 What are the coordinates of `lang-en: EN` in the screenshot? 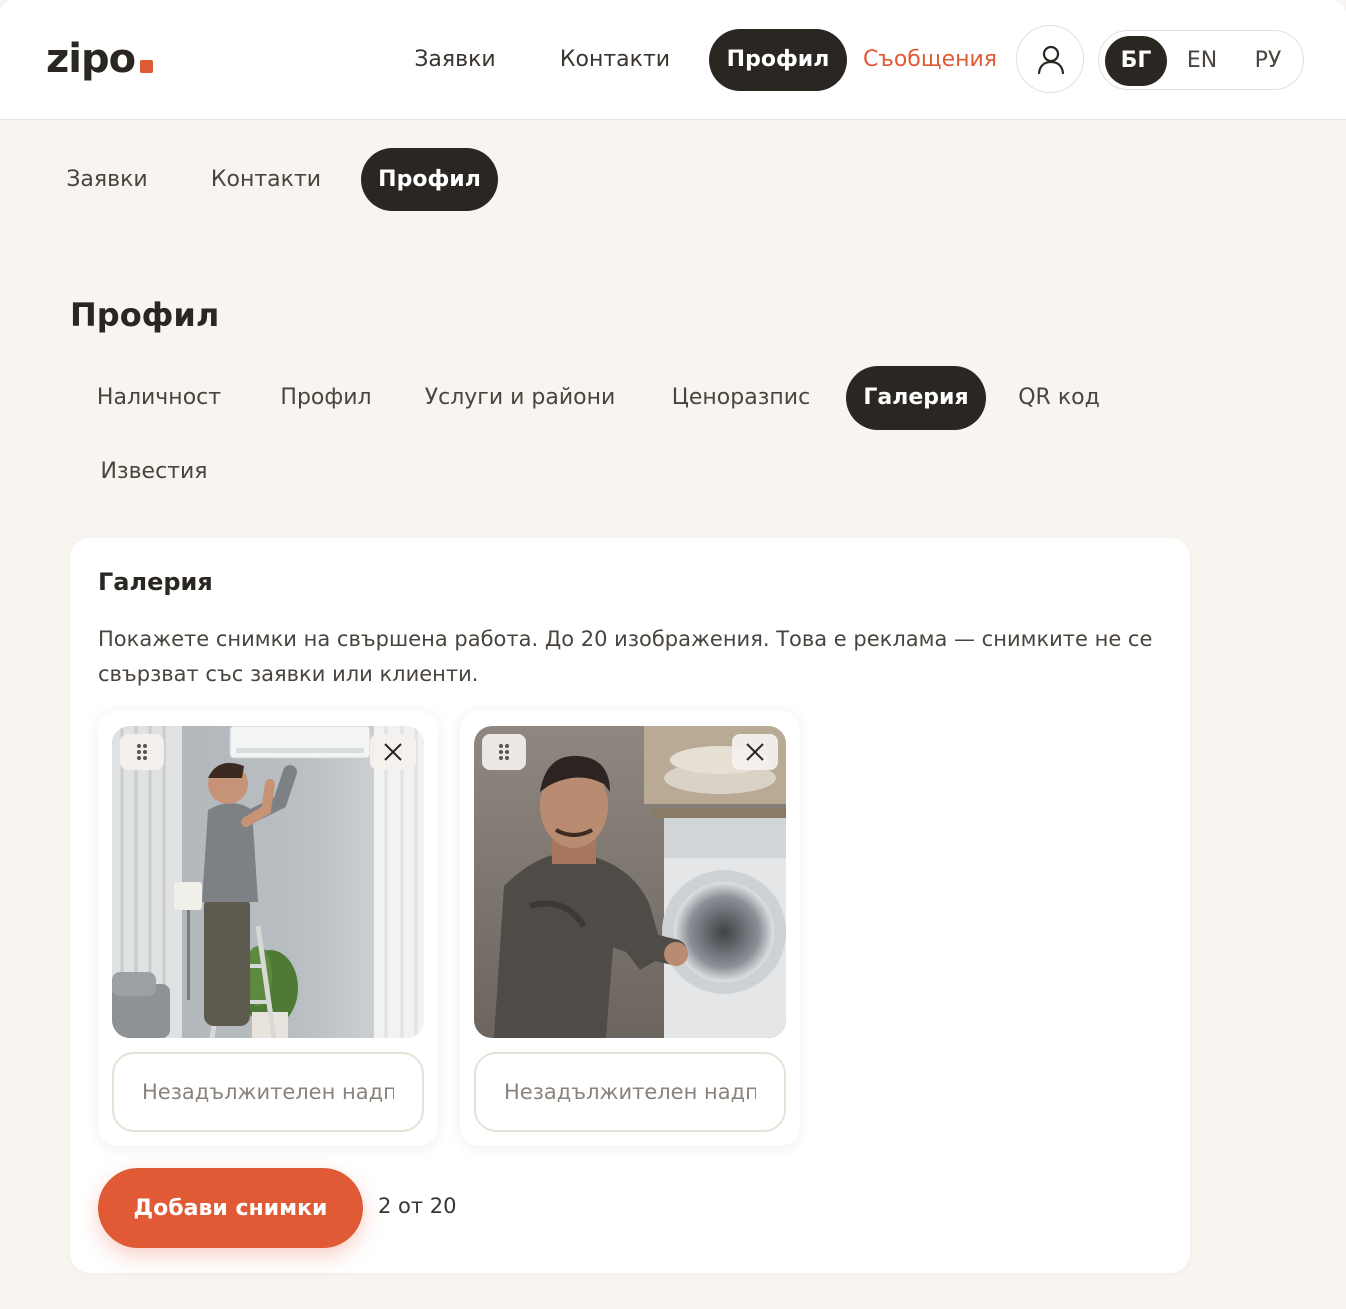 It's located at (1202, 61).